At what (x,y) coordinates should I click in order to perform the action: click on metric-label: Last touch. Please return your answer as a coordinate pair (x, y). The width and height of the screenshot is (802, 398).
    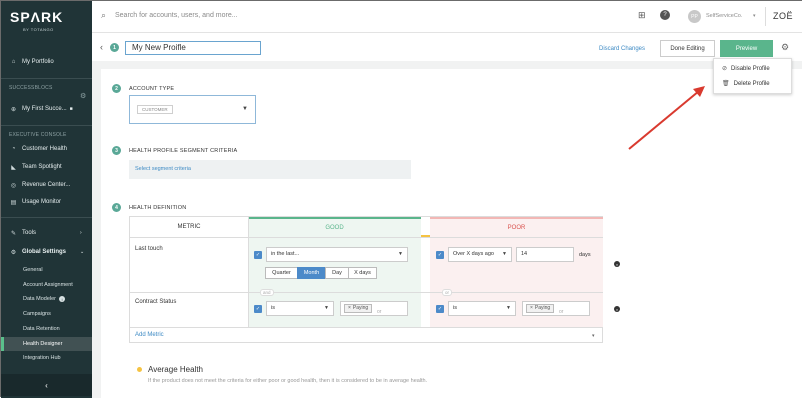
    Looking at the image, I should click on (149, 249).